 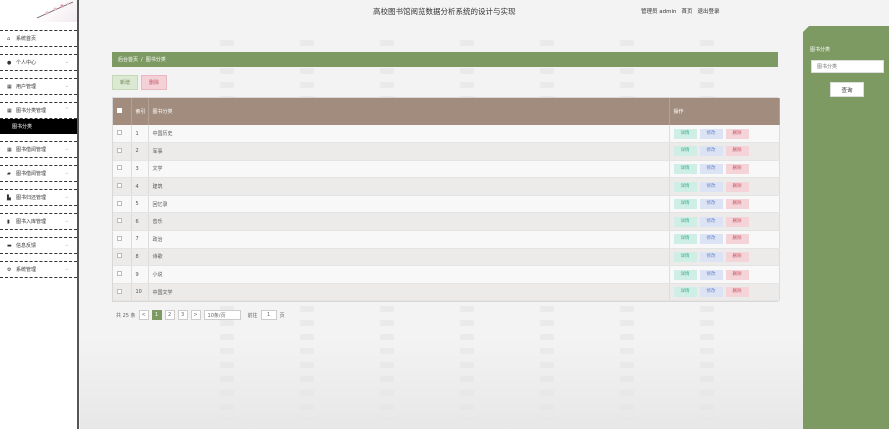 What do you see at coordinates (9, 62) in the screenshot?
I see `user-icon: ●` at bounding box center [9, 62].